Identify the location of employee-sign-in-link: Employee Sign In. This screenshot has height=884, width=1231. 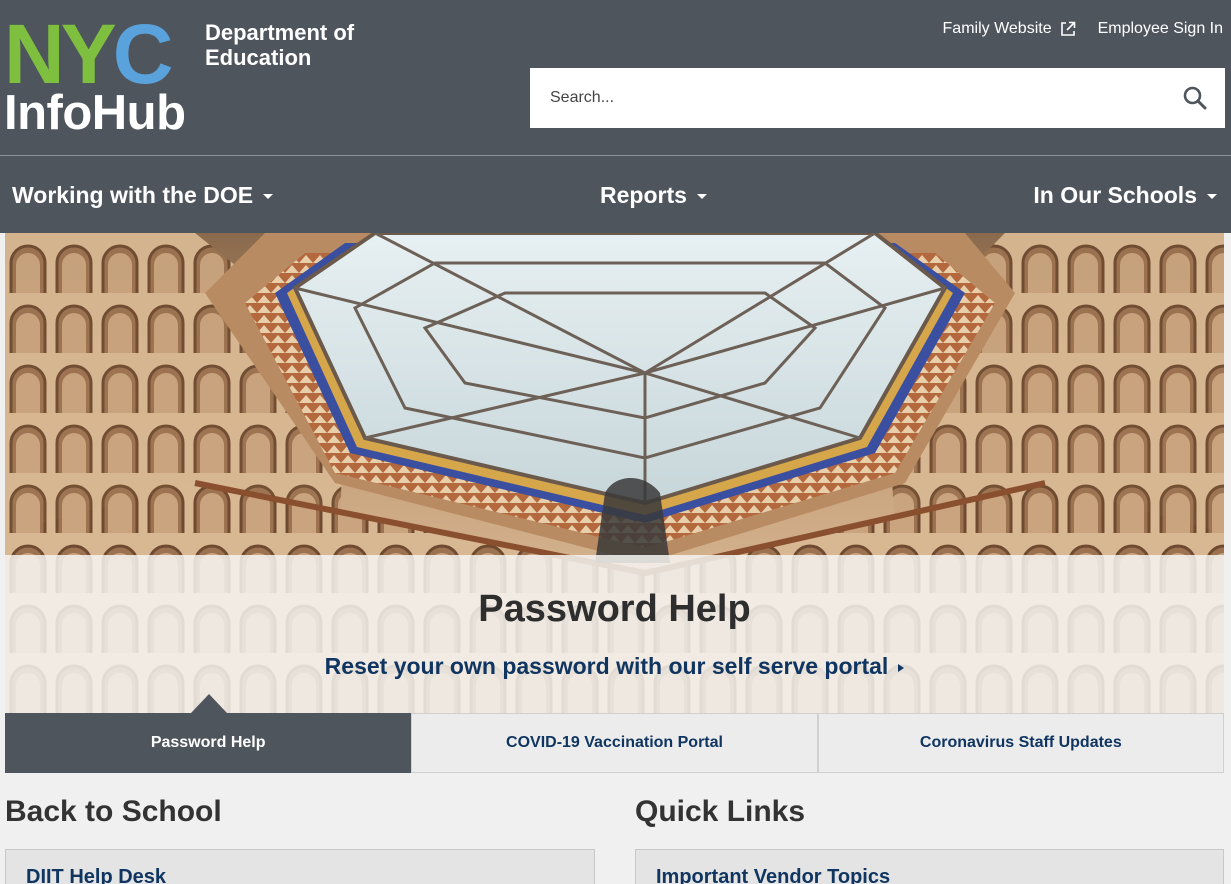
(1160, 29).